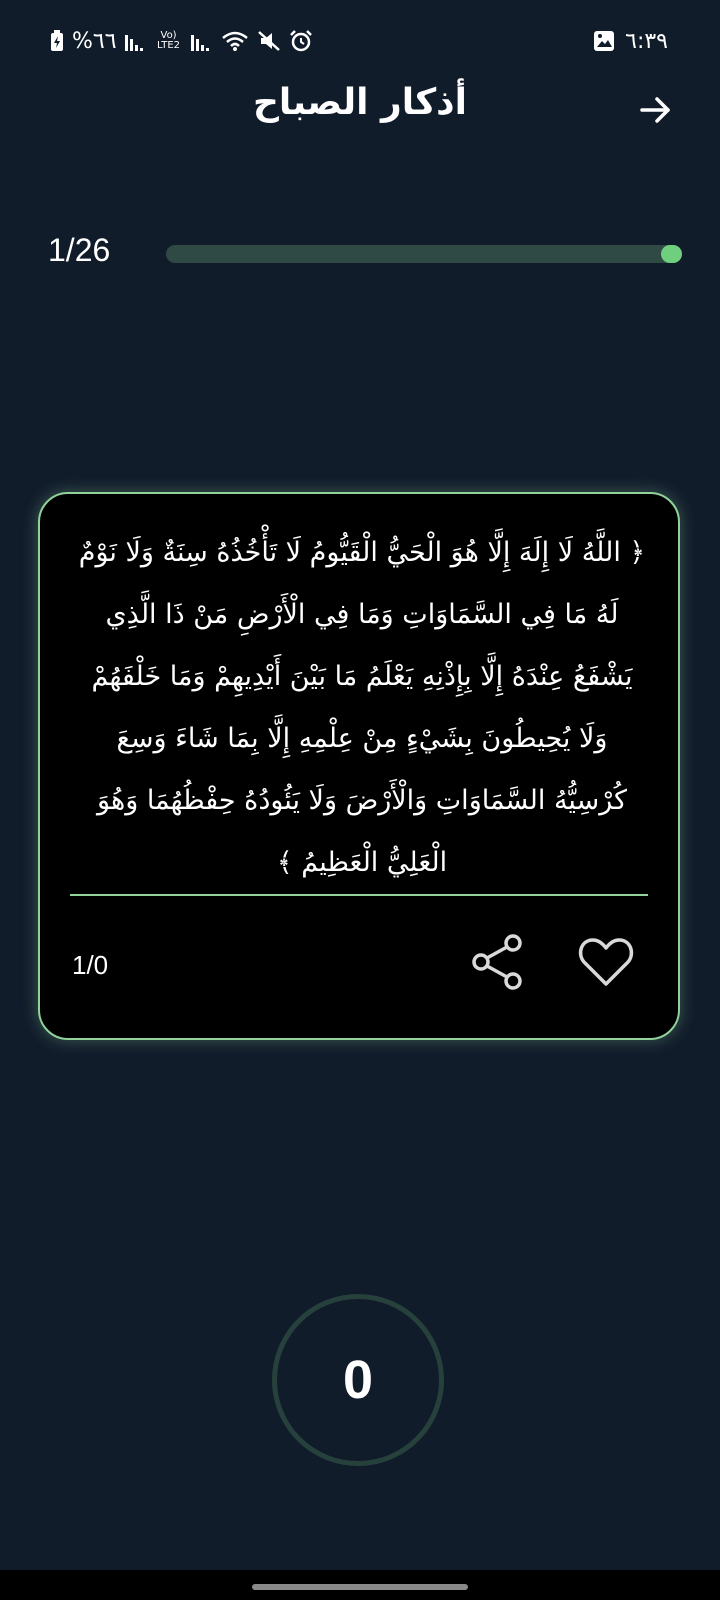  I want to click on share-icon, so click(497, 962).